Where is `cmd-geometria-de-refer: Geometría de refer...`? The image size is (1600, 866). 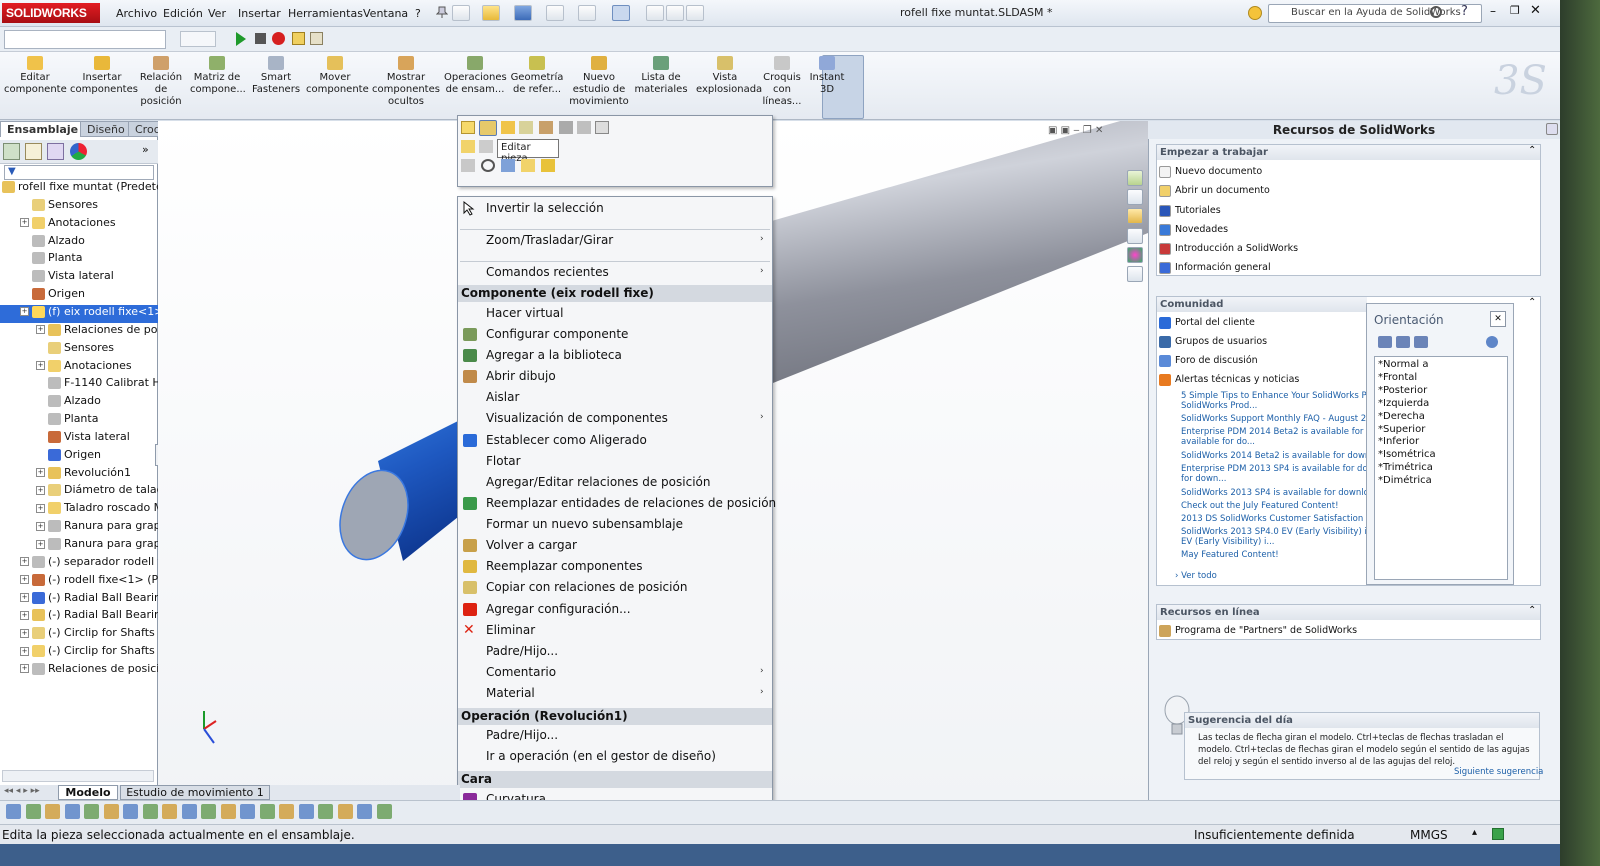
cmd-geometria-de-refer: Geometría de refer... is located at coordinates (537, 76).